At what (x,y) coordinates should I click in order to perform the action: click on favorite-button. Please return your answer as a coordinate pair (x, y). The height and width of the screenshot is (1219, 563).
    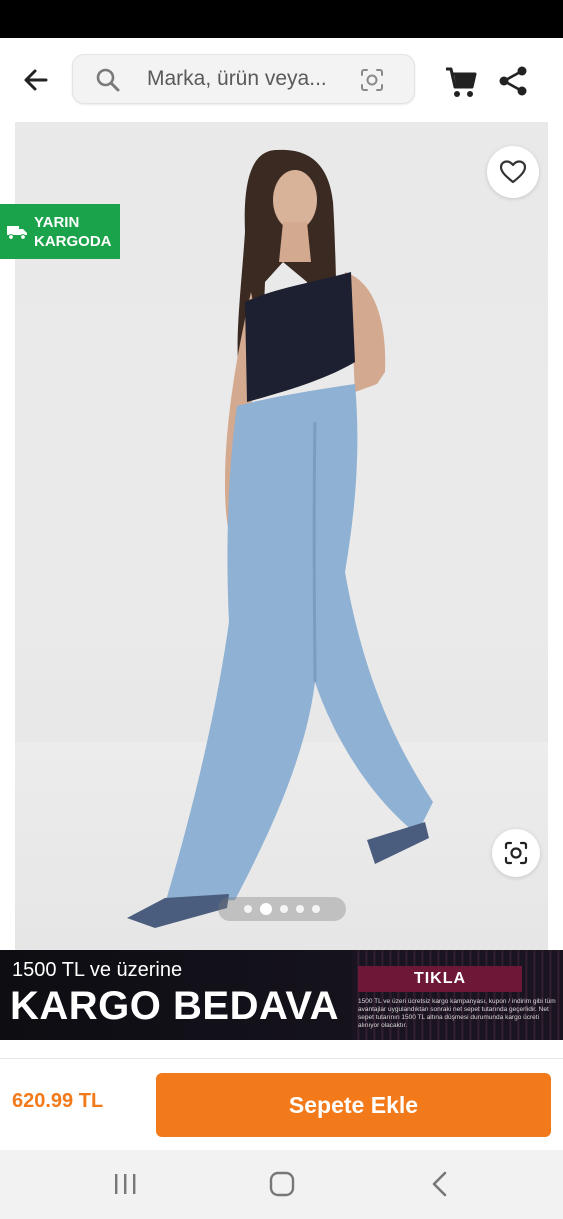
    Looking at the image, I should click on (513, 172).